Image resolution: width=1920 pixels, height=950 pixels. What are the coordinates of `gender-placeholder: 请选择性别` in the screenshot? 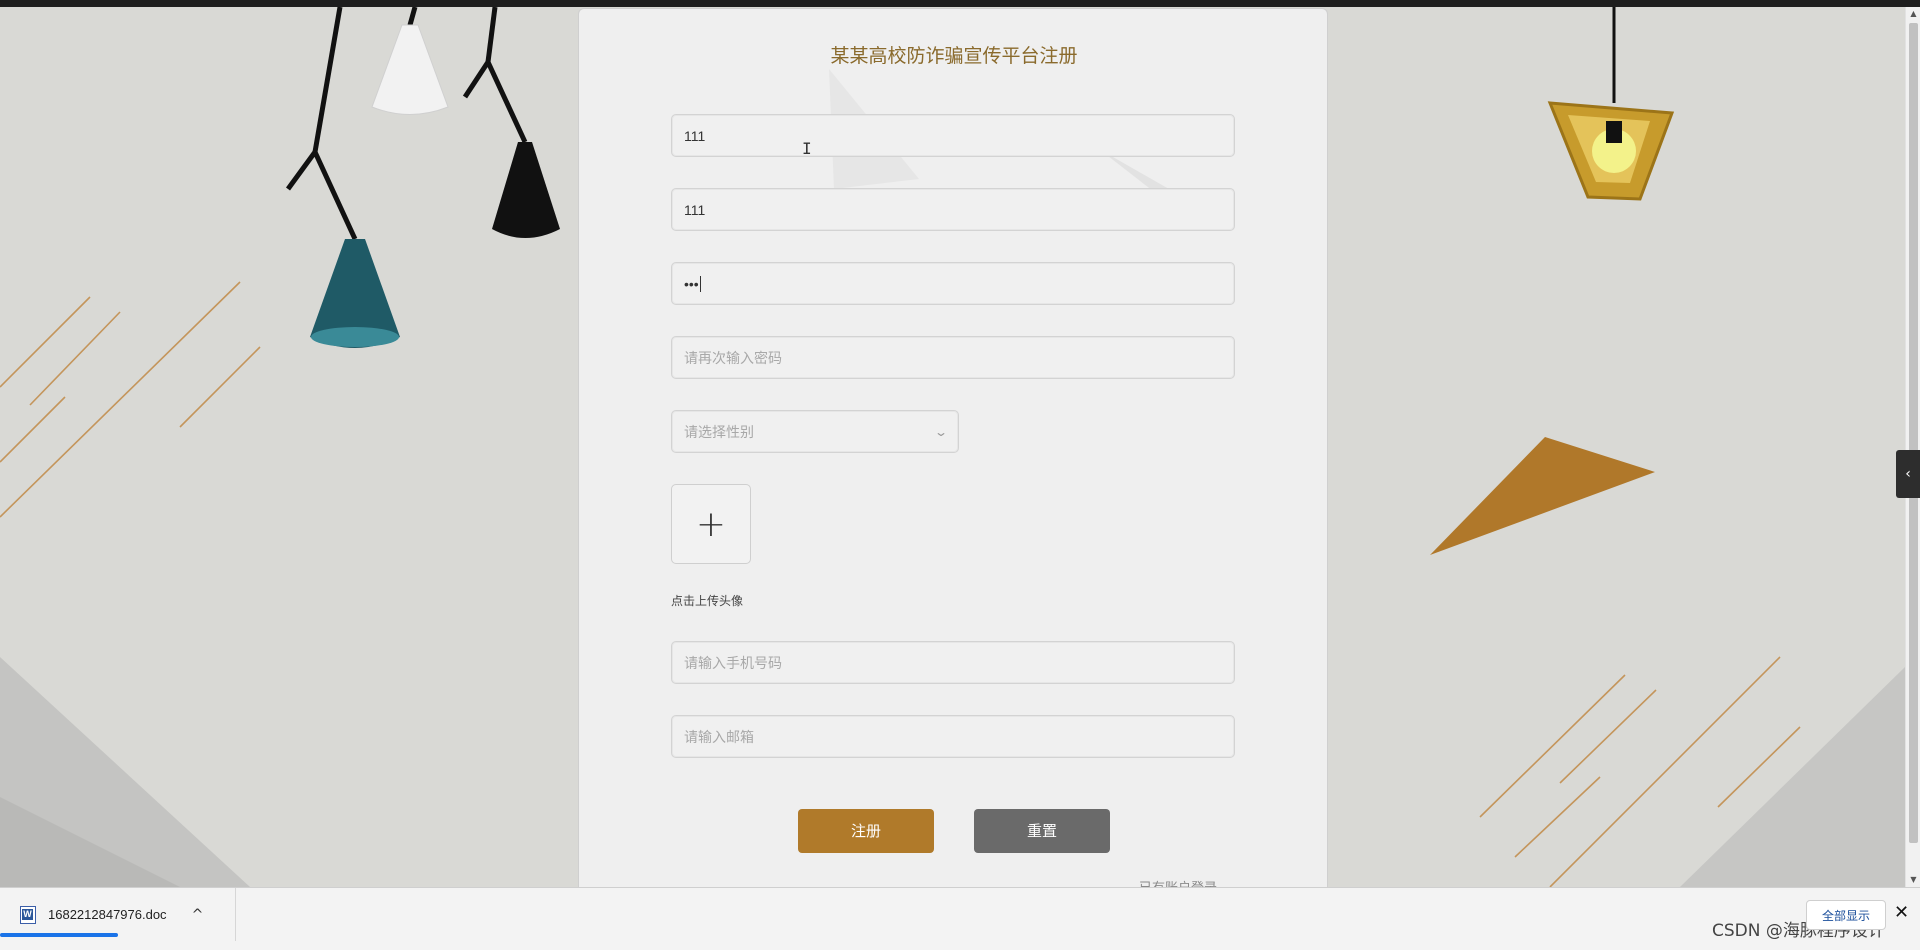 It's located at (719, 431).